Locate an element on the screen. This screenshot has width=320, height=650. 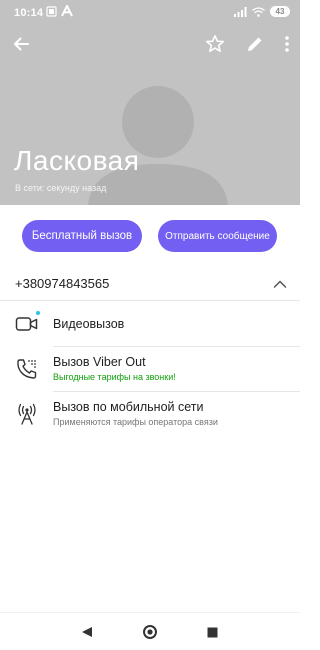
triangle-back-icon is located at coordinates (87, 632).